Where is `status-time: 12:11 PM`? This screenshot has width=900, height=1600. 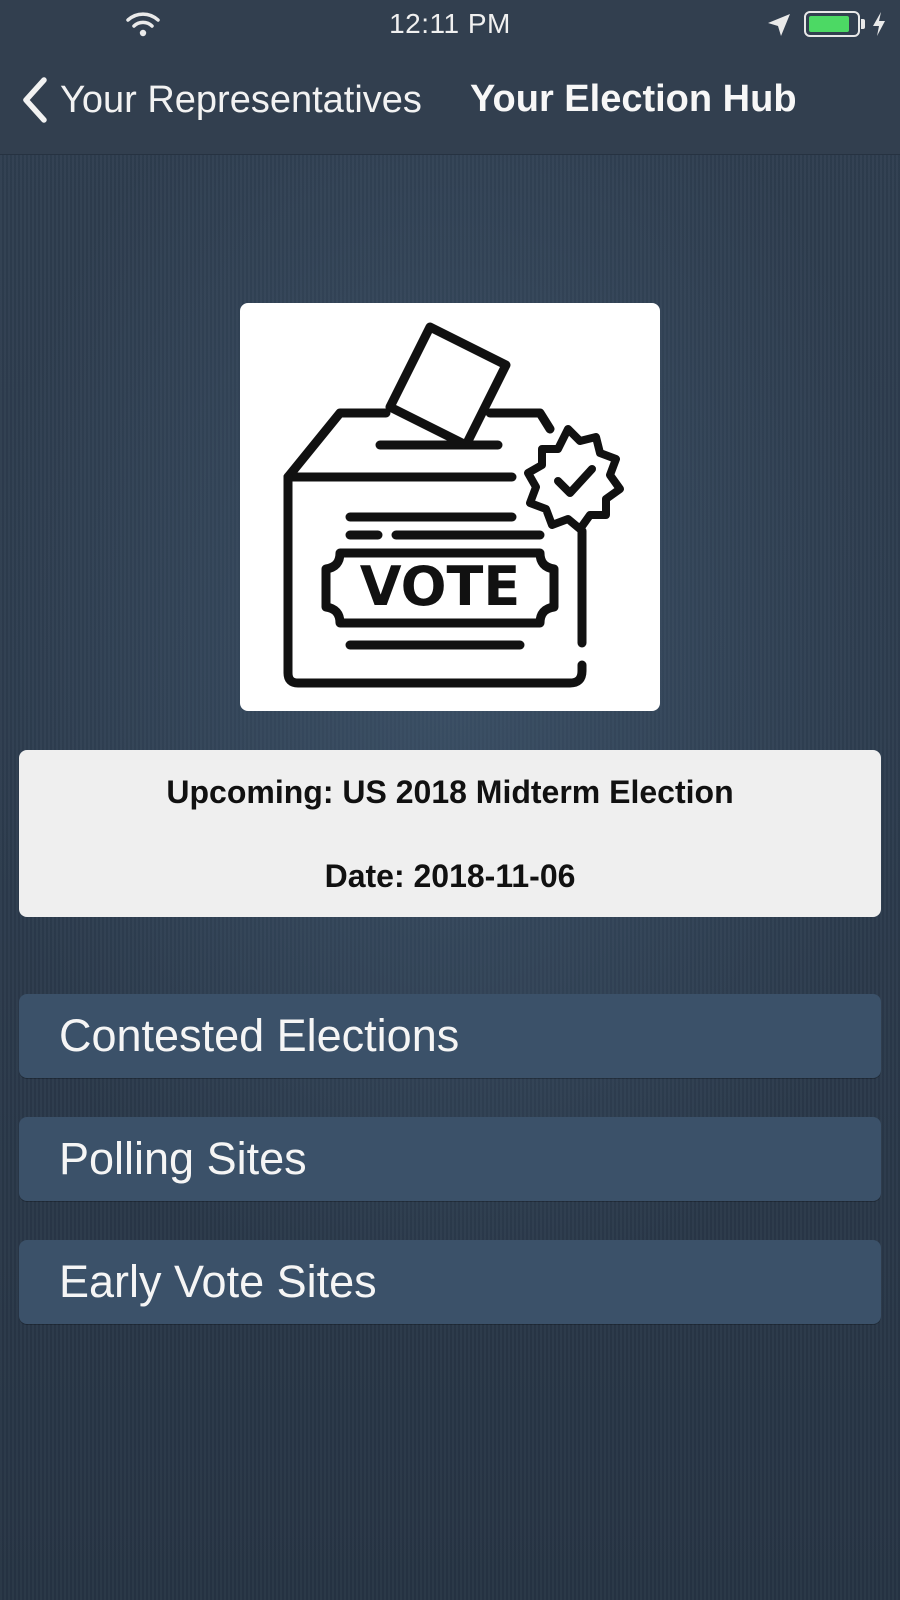 status-time: 12:11 PM is located at coordinates (450, 23).